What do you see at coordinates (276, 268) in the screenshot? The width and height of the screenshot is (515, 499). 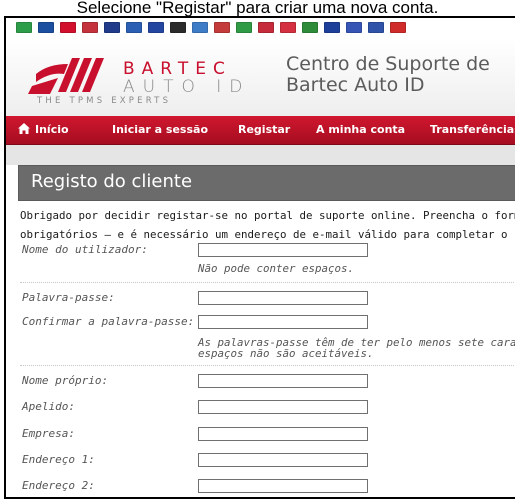 I see `username-hint: Não pode conter espaços.` at bounding box center [276, 268].